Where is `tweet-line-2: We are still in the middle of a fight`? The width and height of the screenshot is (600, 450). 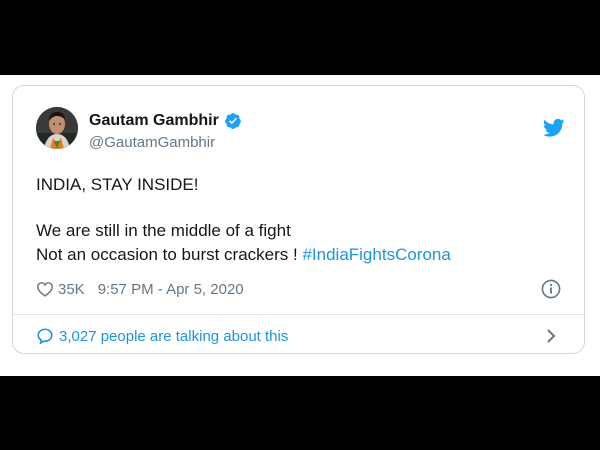
tweet-line-2: We are still in the middle of a fight is located at coordinates (163, 230).